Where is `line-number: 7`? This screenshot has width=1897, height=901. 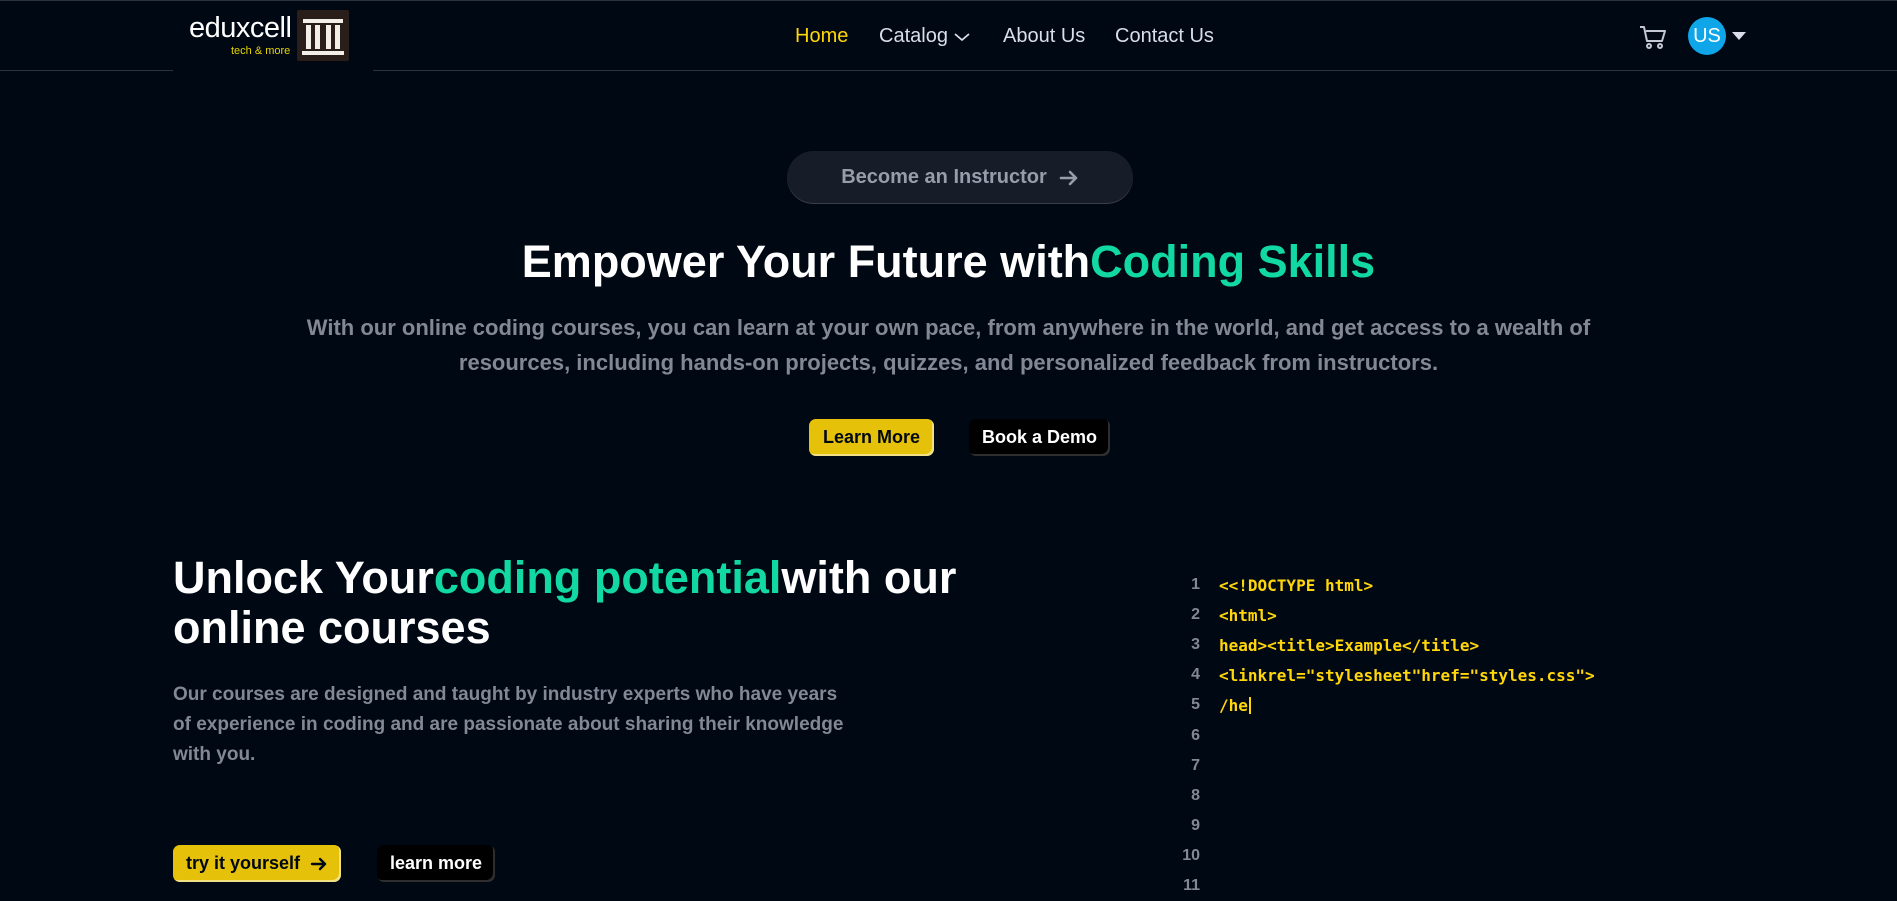 line-number: 7 is located at coordinates (1195, 765).